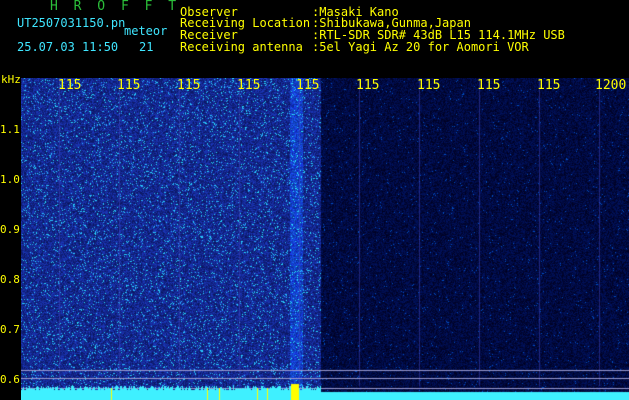 The image size is (629, 400). I want to click on meteor-count: 21, so click(146, 47).